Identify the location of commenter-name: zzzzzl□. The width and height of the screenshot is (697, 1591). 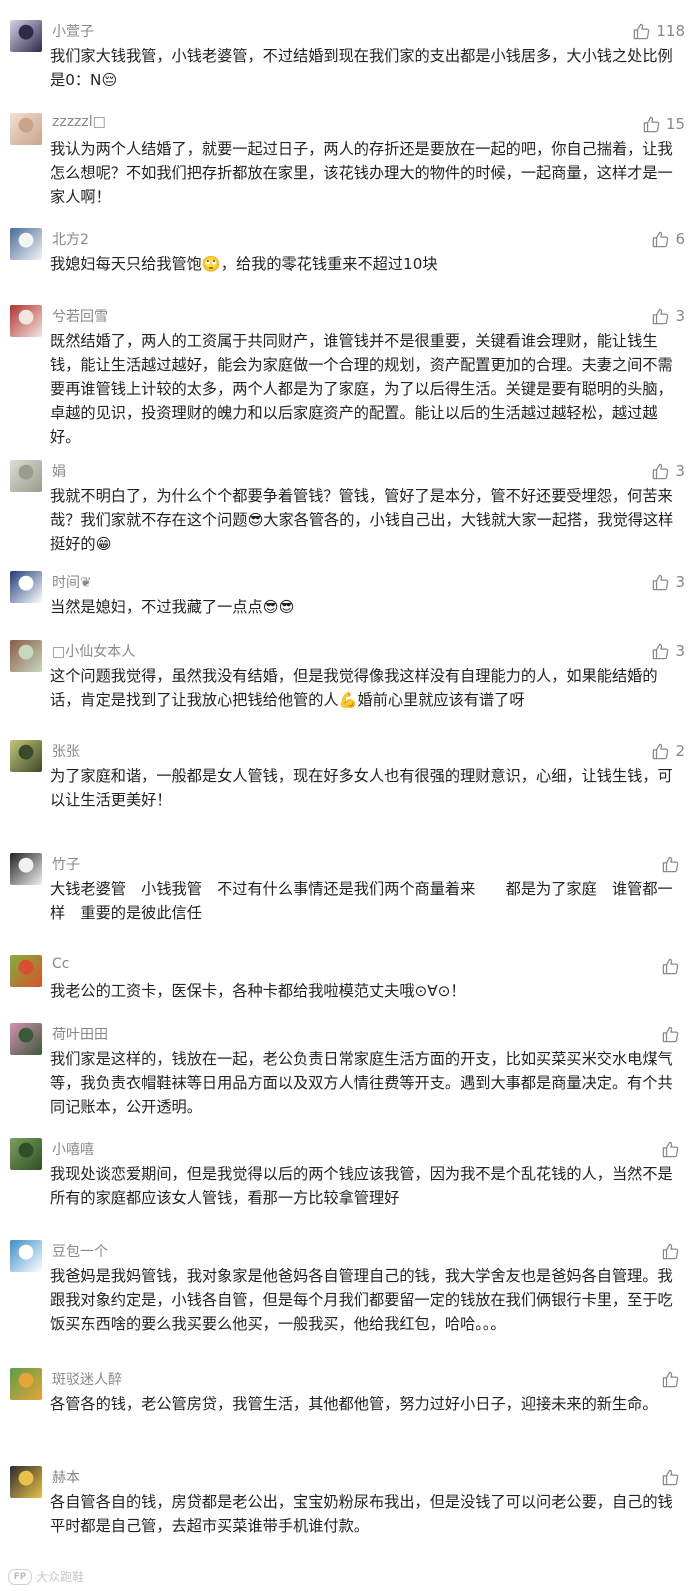
(79, 122).